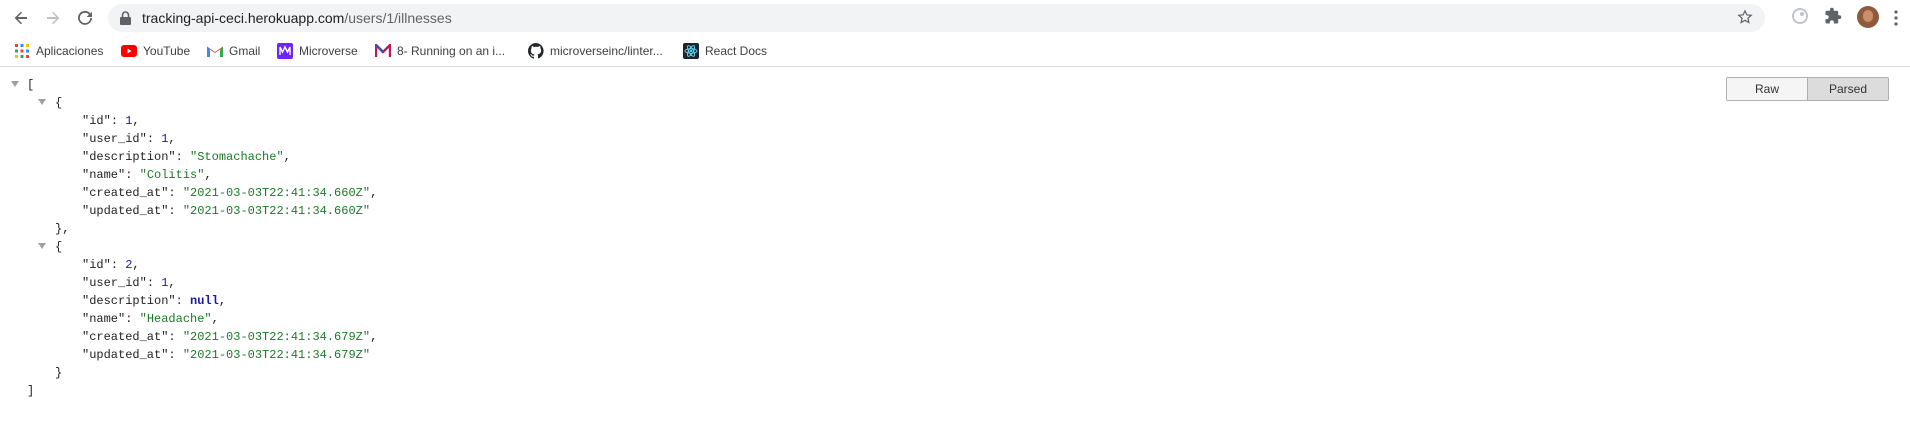  What do you see at coordinates (59, 373) in the screenshot?
I see `json-object-close: }` at bounding box center [59, 373].